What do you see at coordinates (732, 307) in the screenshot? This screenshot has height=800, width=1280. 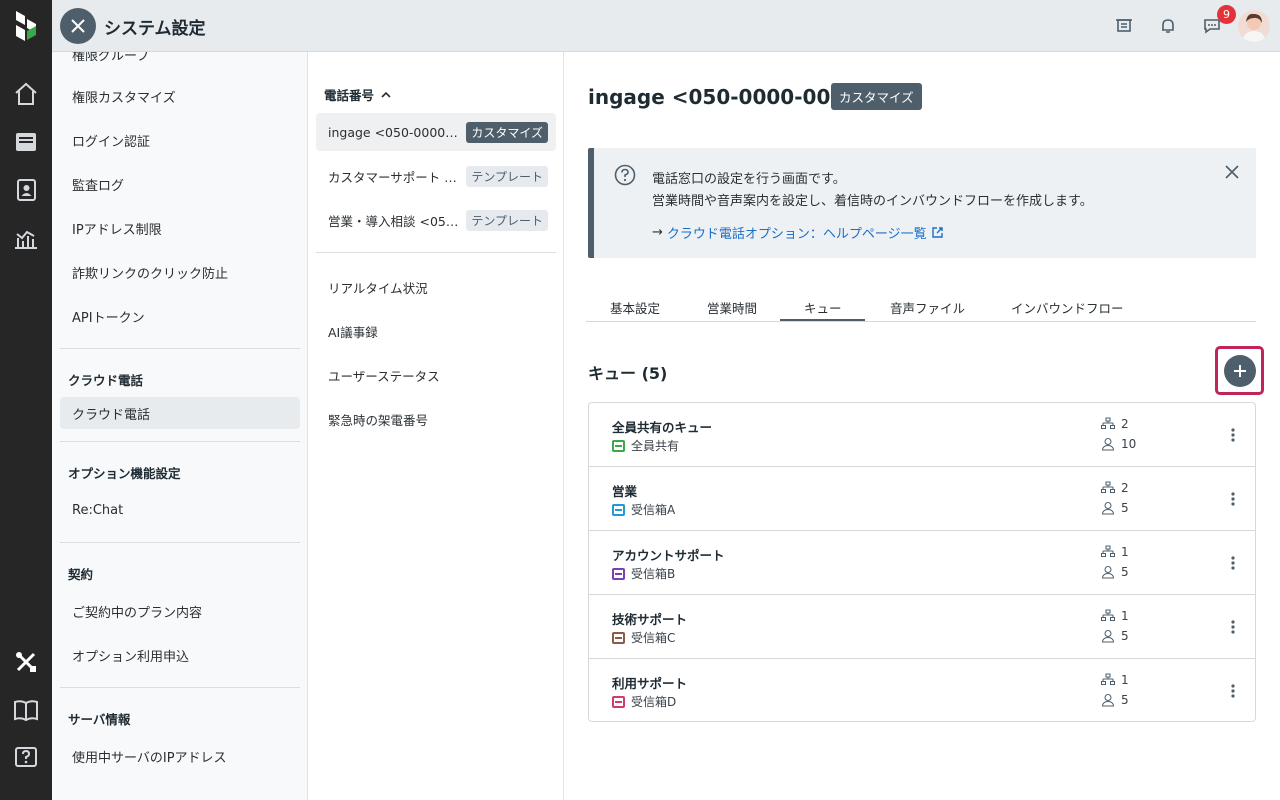 I see `tab-business-hours: 営業時間` at bounding box center [732, 307].